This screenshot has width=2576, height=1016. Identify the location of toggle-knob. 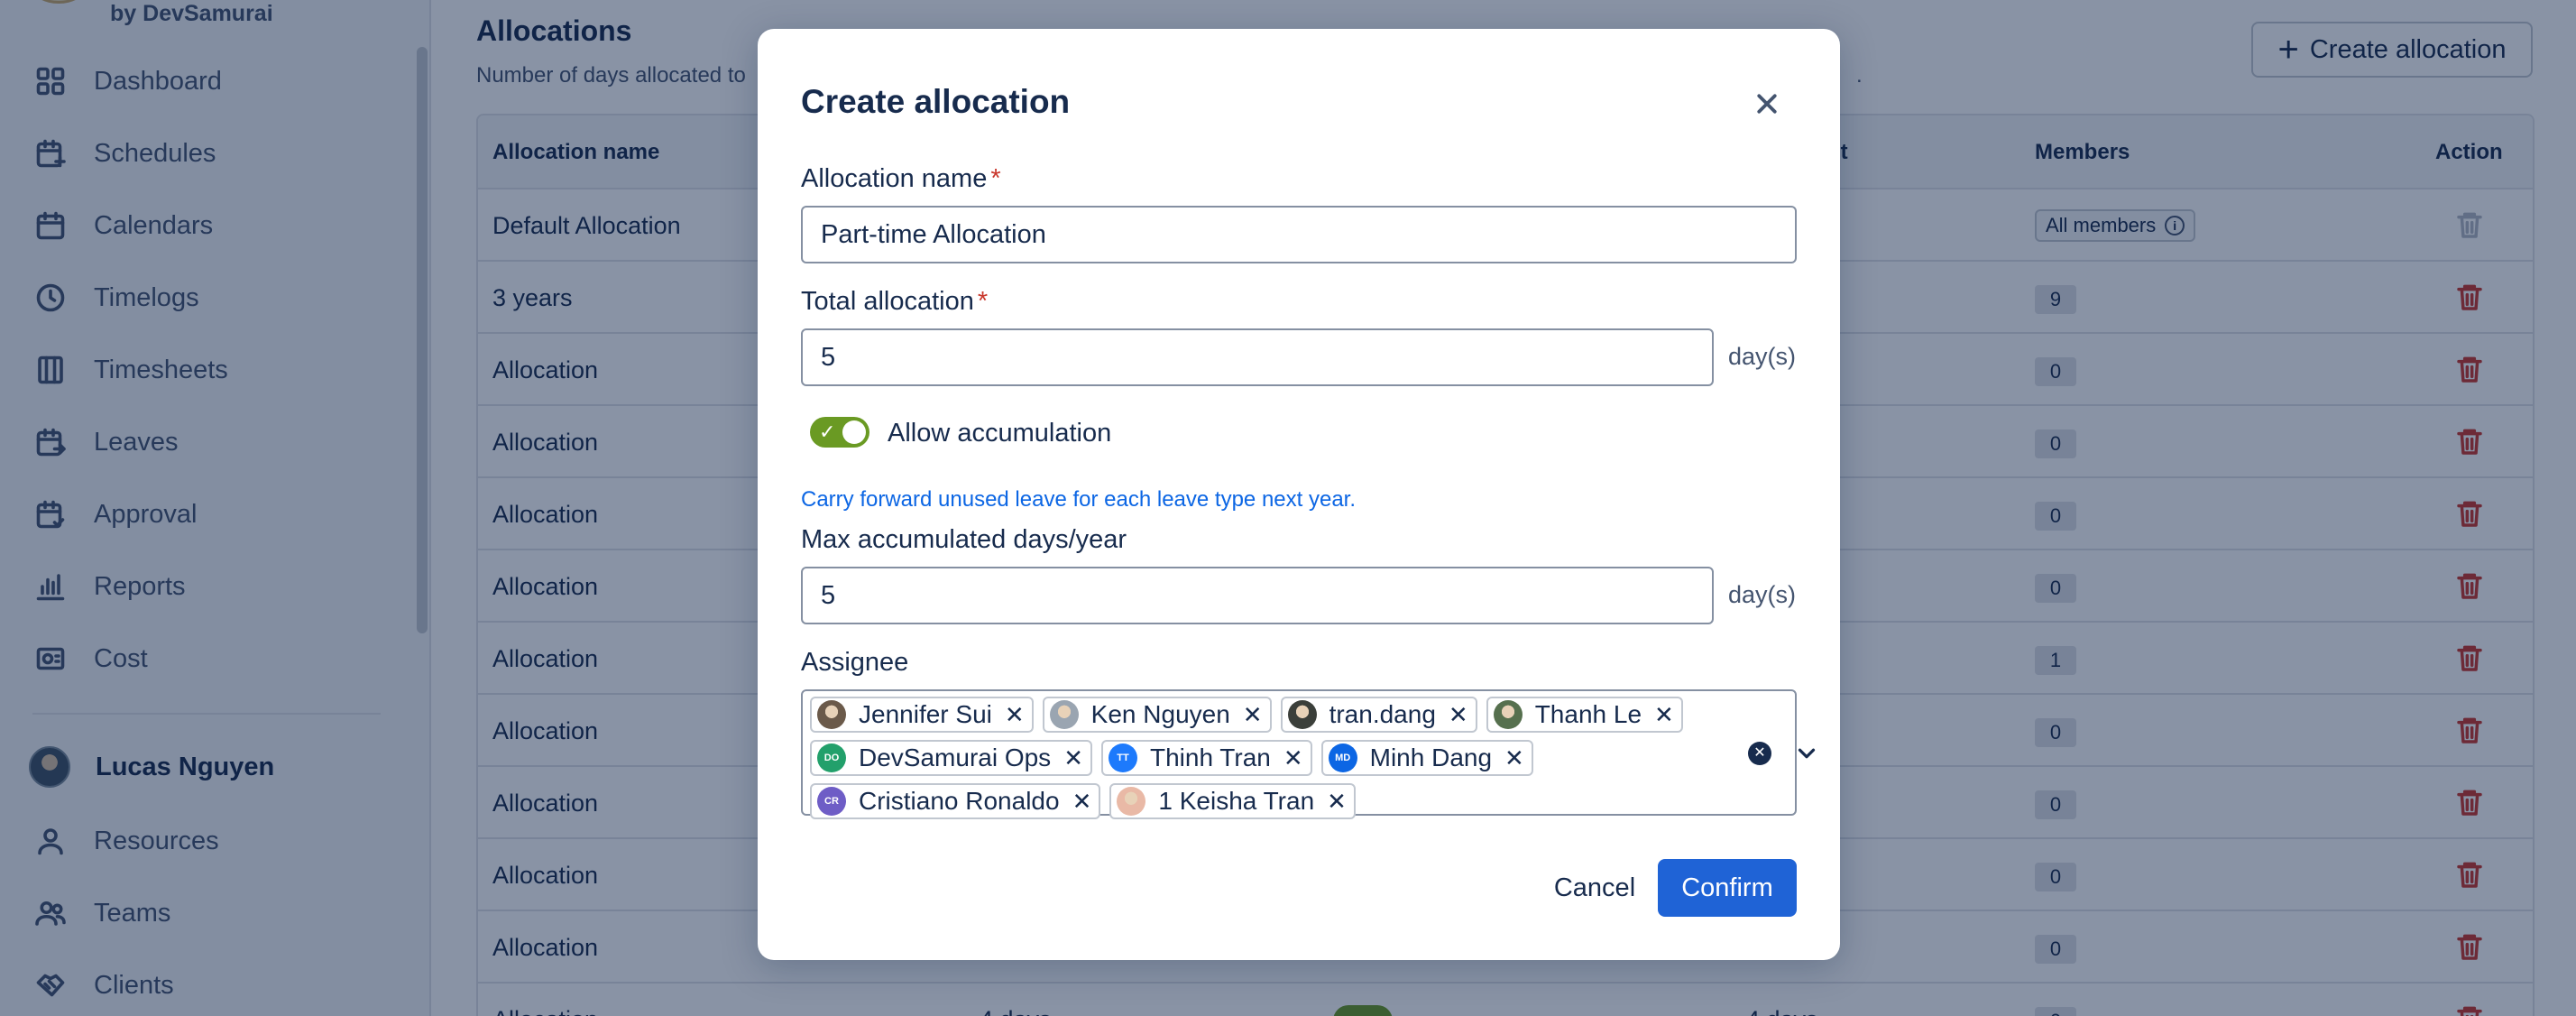
(854, 432).